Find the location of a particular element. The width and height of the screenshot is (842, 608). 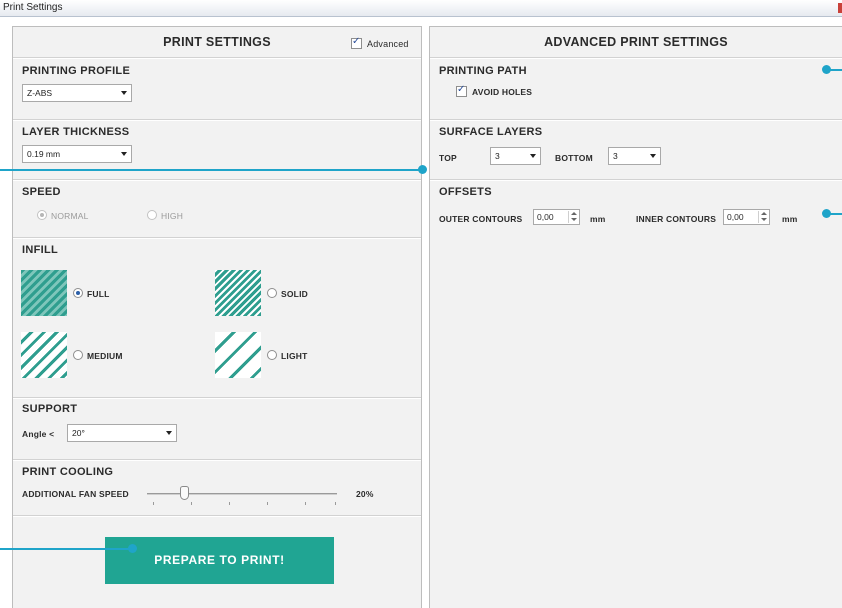

printing-path-title: PRINTING PATH is located at coordinates (483, 71).